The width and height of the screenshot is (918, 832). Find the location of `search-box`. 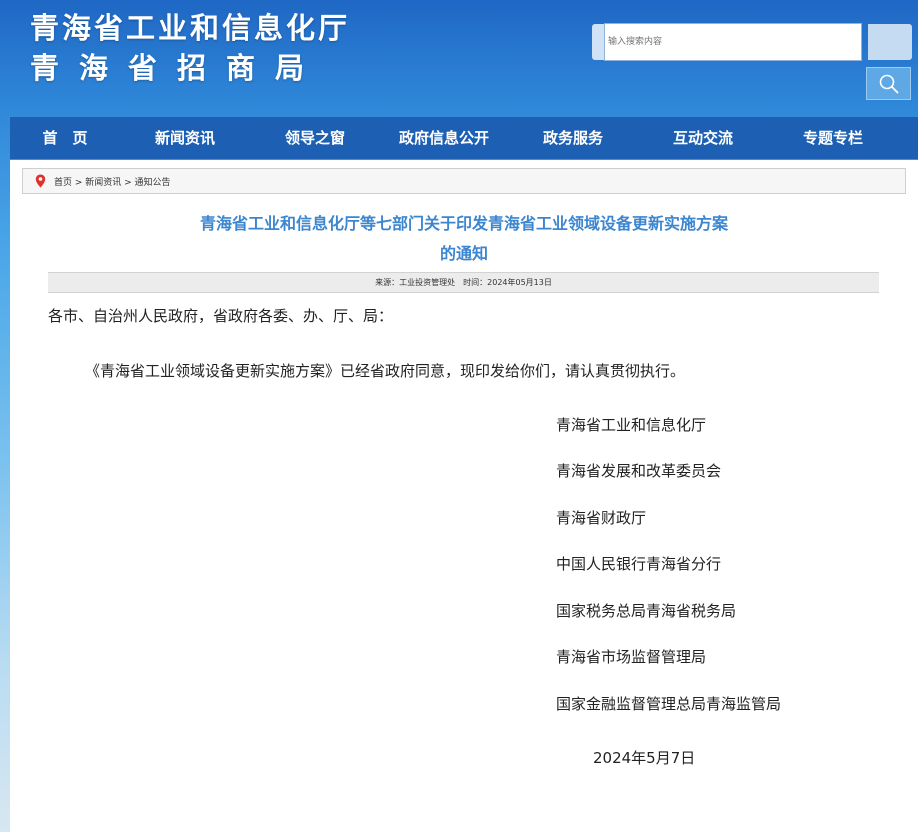

search-box is located at coordinates (752, 42).